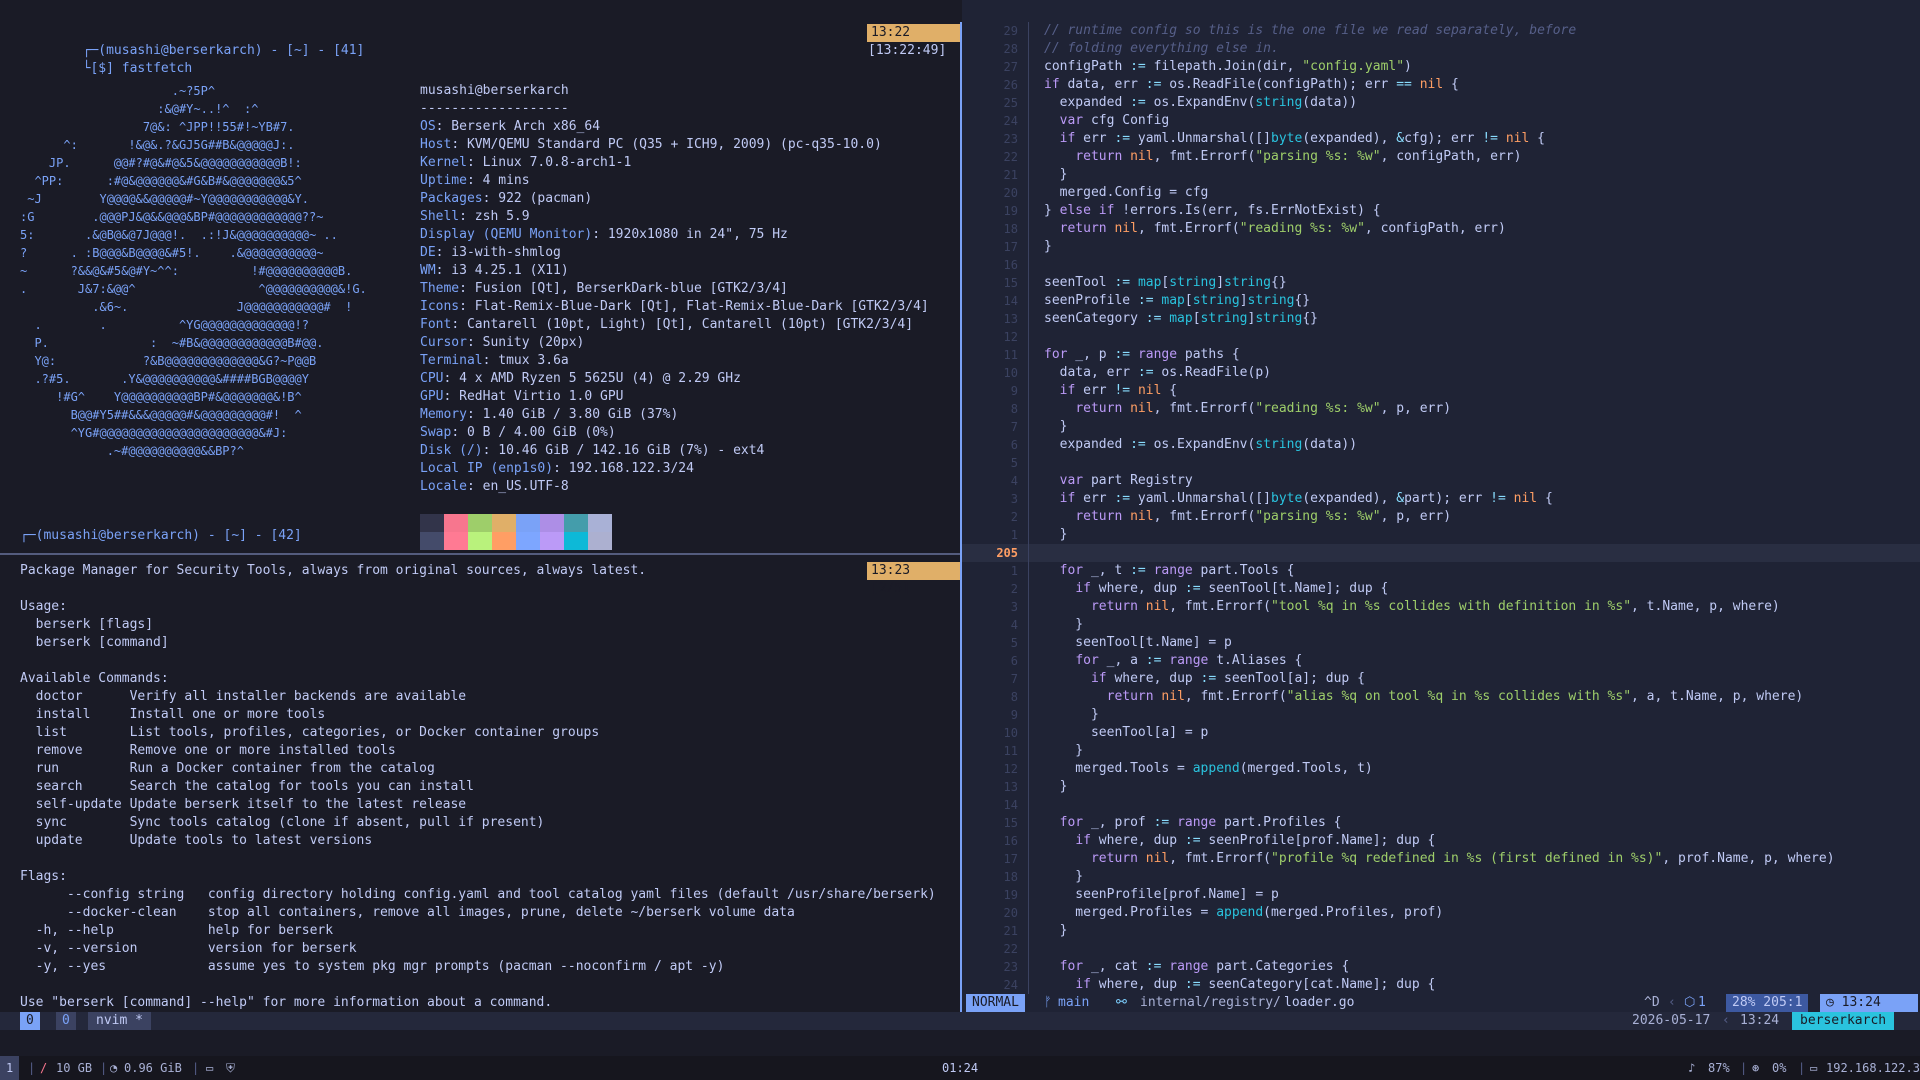 The image size is (1920, 1080). What do you see at coordinates (1010, 85) in the screenshot?
I see `line-number: 26` at bounding box center [1010, 85].